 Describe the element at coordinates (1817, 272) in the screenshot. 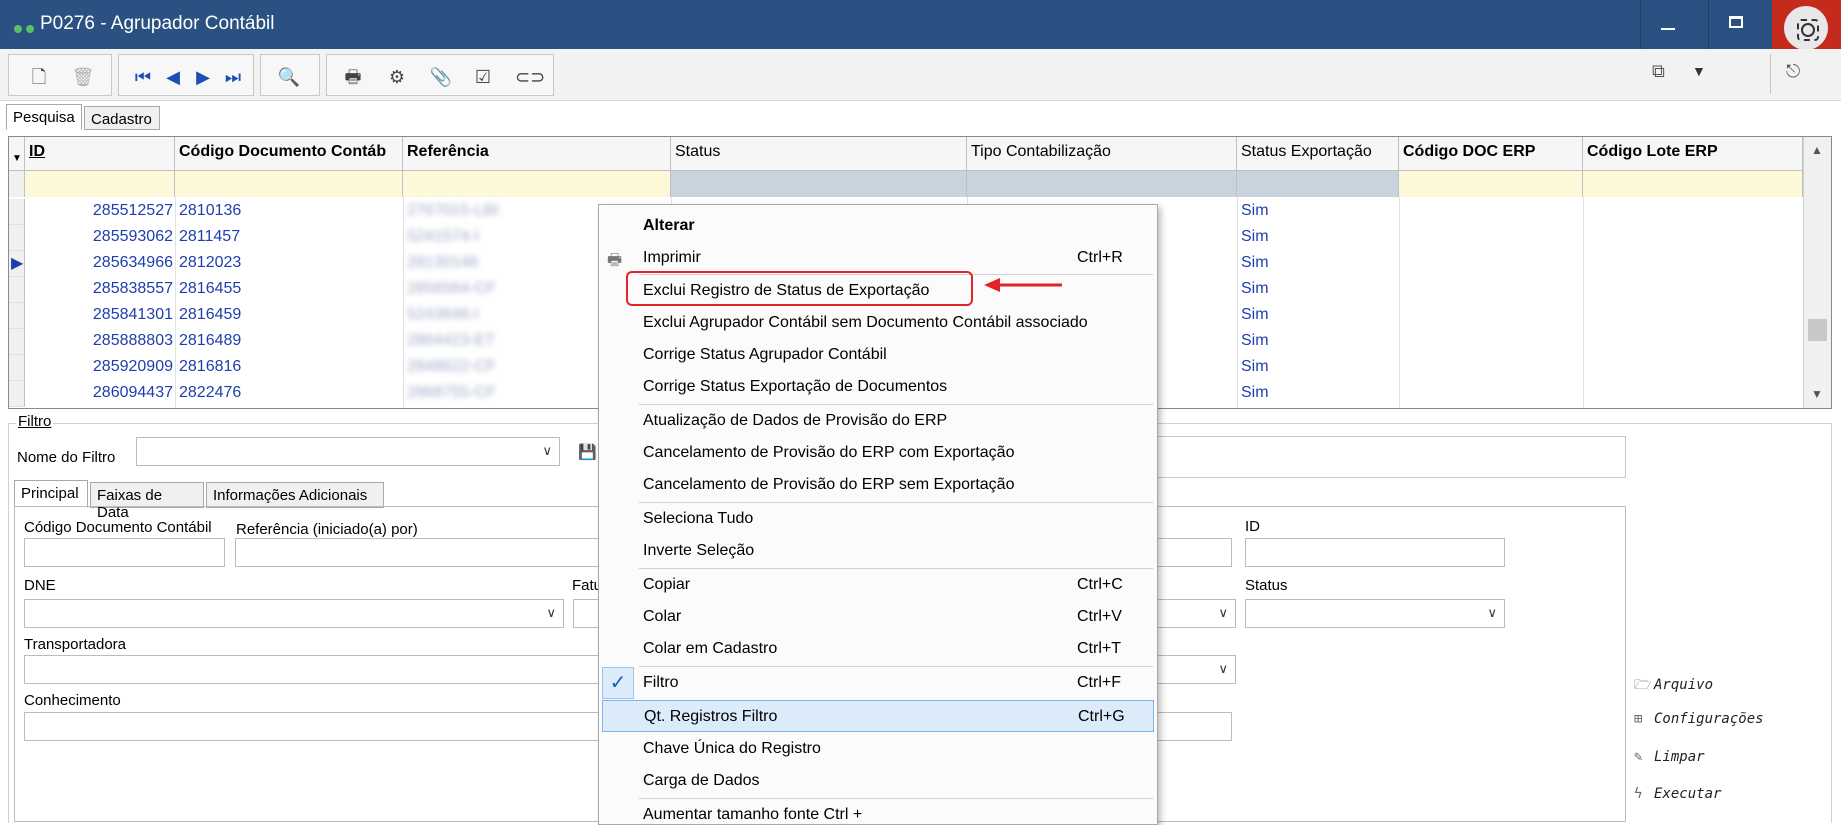

I see `grid-scrollbar: ▲ ▼` at that location.